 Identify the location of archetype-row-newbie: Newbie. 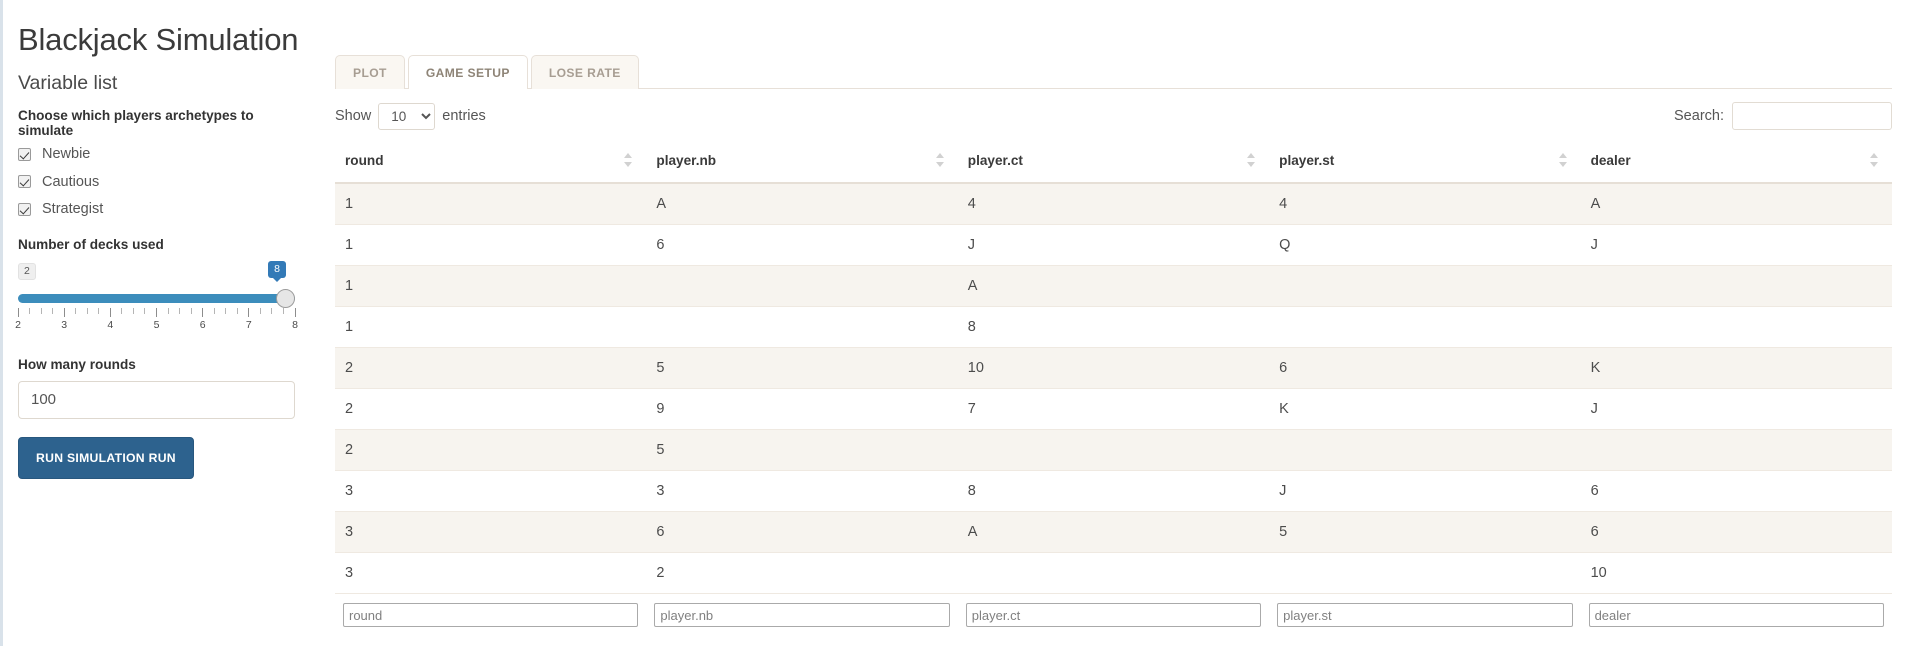
(156, 154).